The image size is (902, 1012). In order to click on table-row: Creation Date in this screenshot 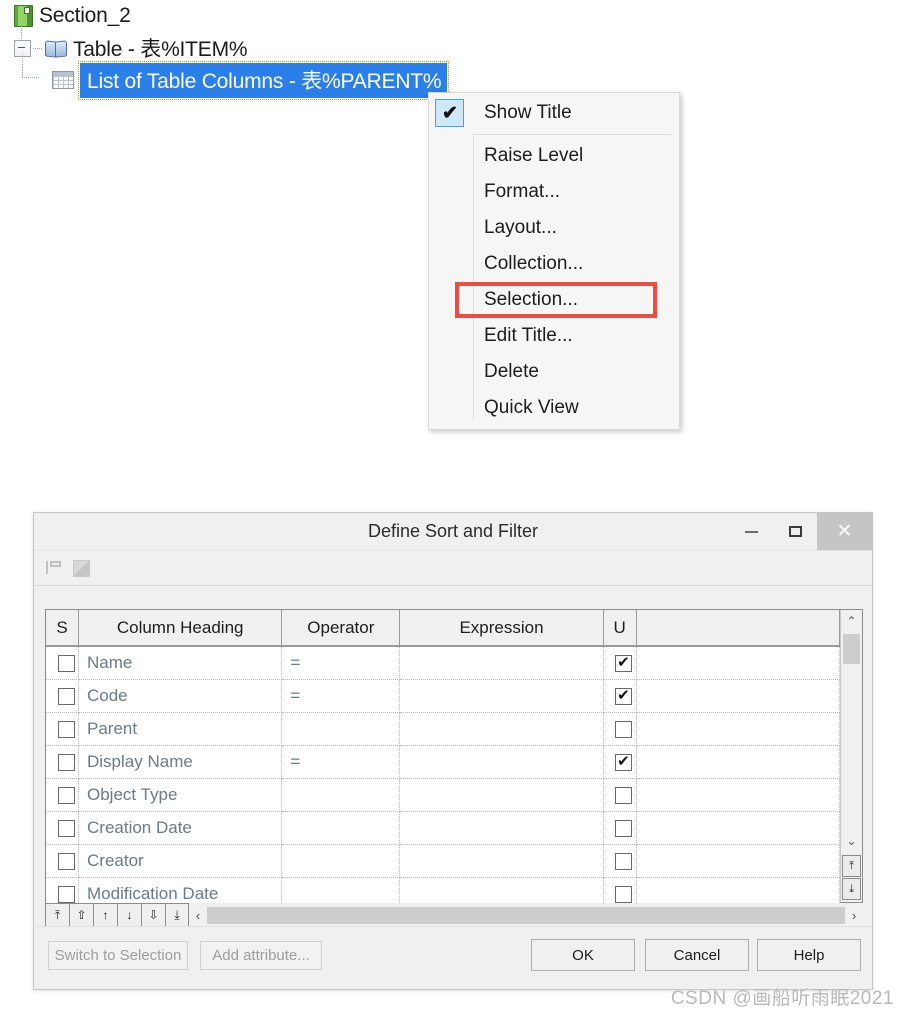, I will do `click(443, 828)`.